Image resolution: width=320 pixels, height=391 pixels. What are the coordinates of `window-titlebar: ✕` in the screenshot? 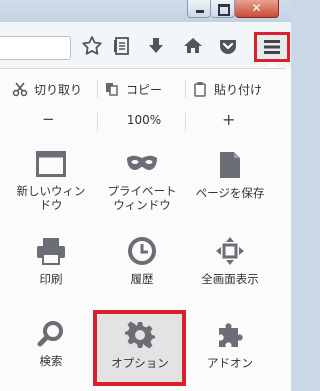 It's located at (145, 11).